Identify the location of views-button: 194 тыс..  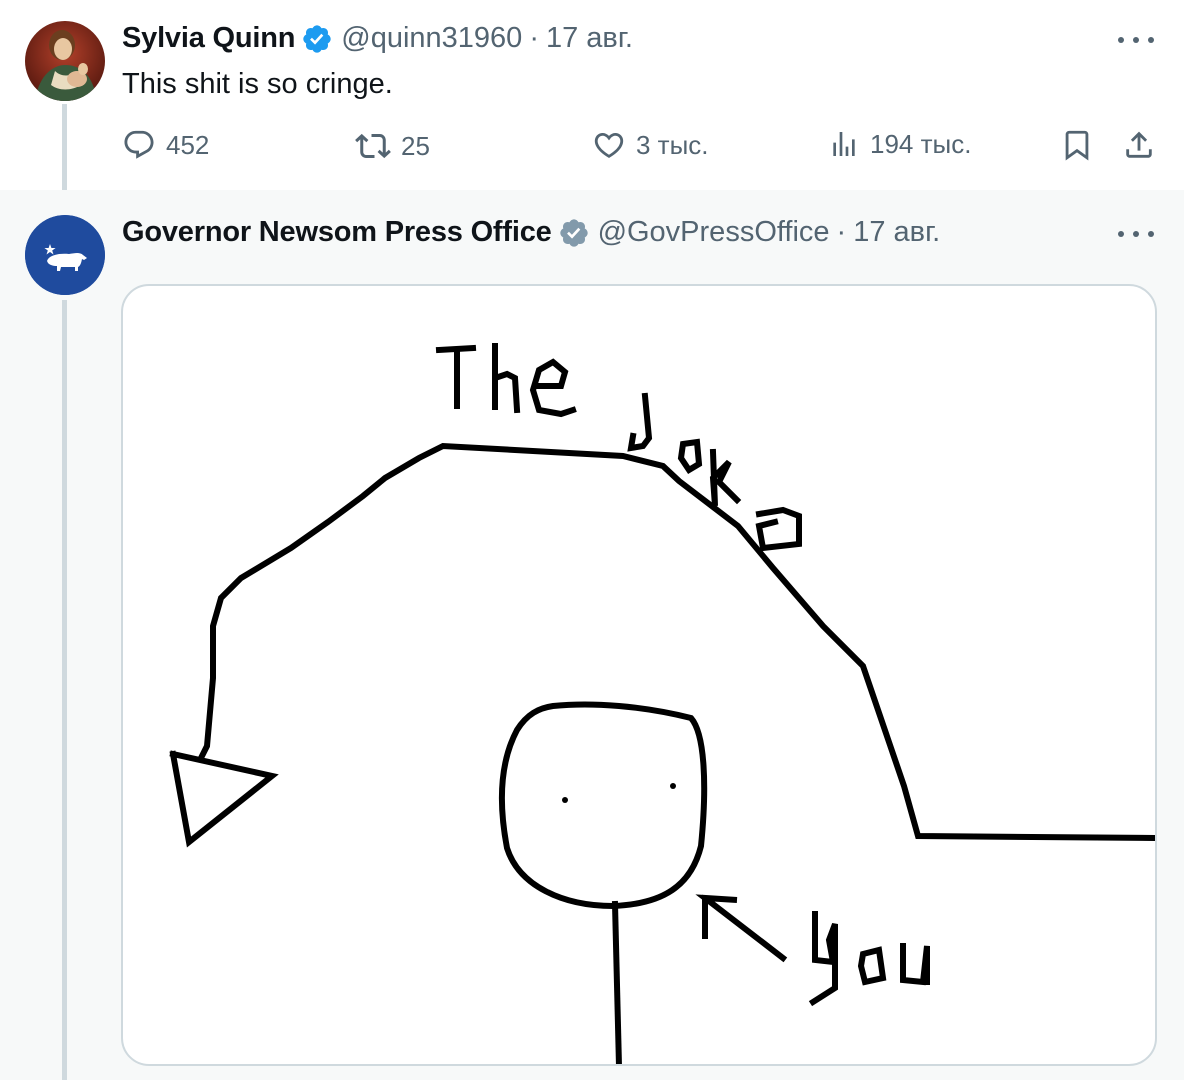
(899, 144).